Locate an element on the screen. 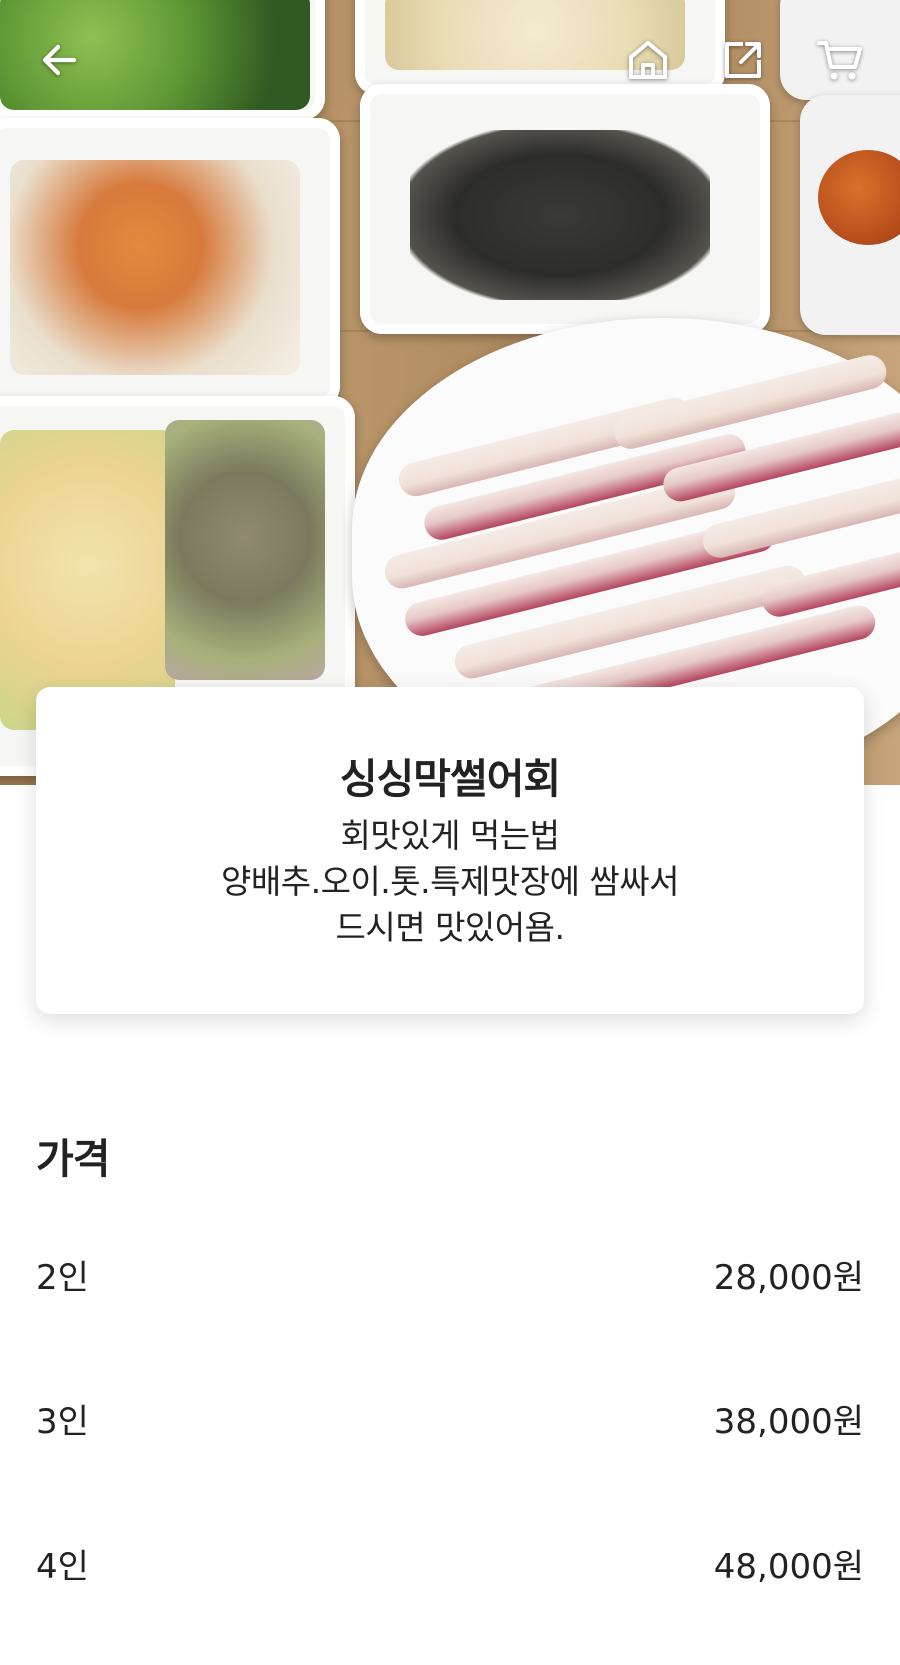 The image size is (900, 1665). share-button is located at coordinates (743, 60).